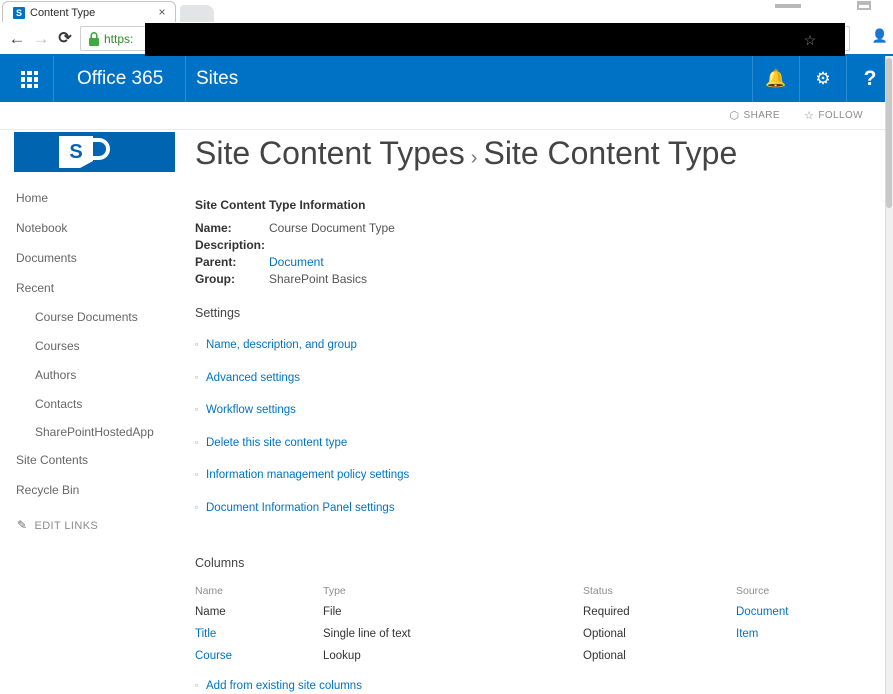 This screenshot has width=893, height=694. I want to click on follow-label: FOLLOW, so click(840, 115).